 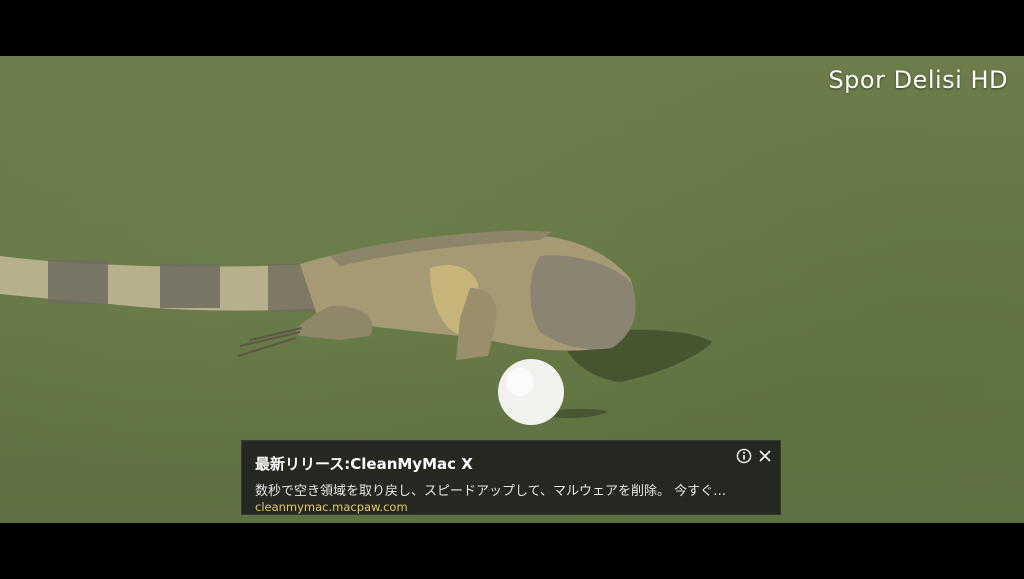 I want to click on info-icon, so click(x=743, y=455).